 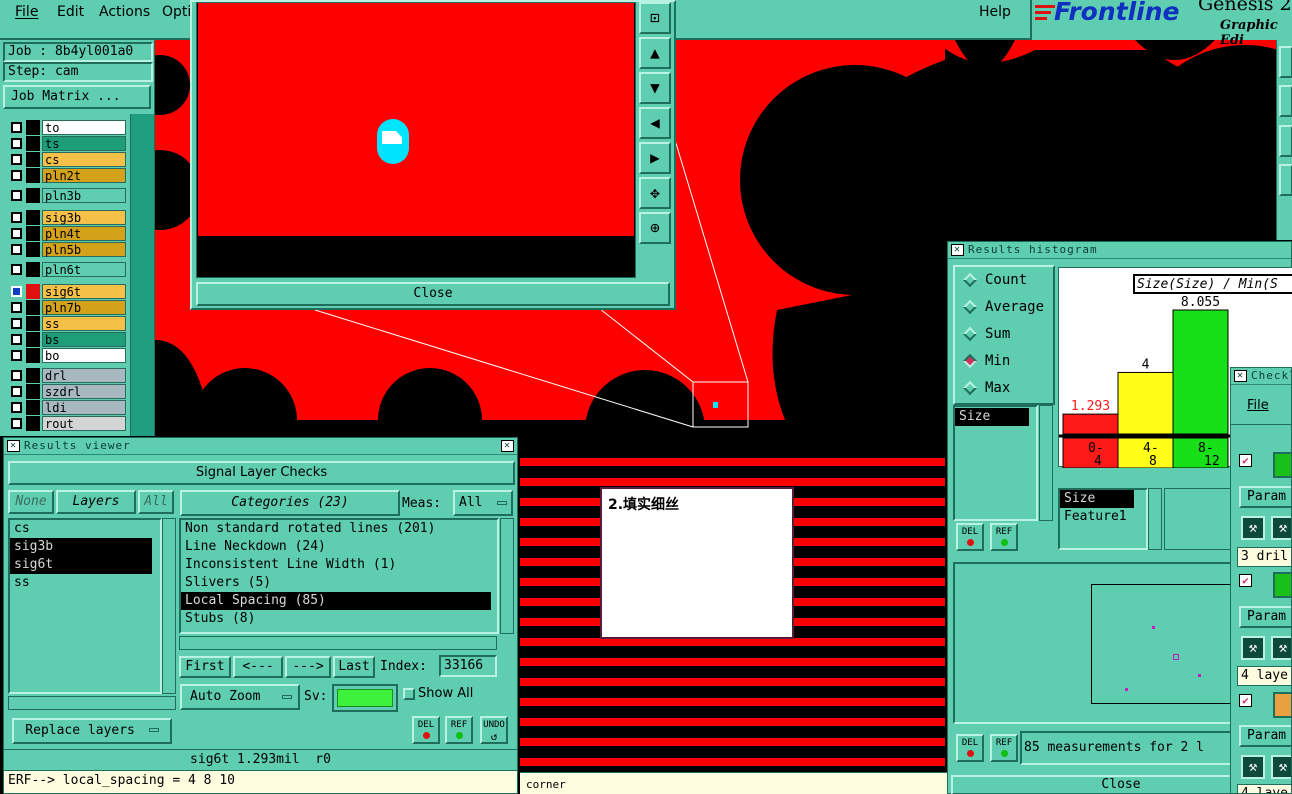 I want to click on close-icon: ✕, so click(x=507, y=446).